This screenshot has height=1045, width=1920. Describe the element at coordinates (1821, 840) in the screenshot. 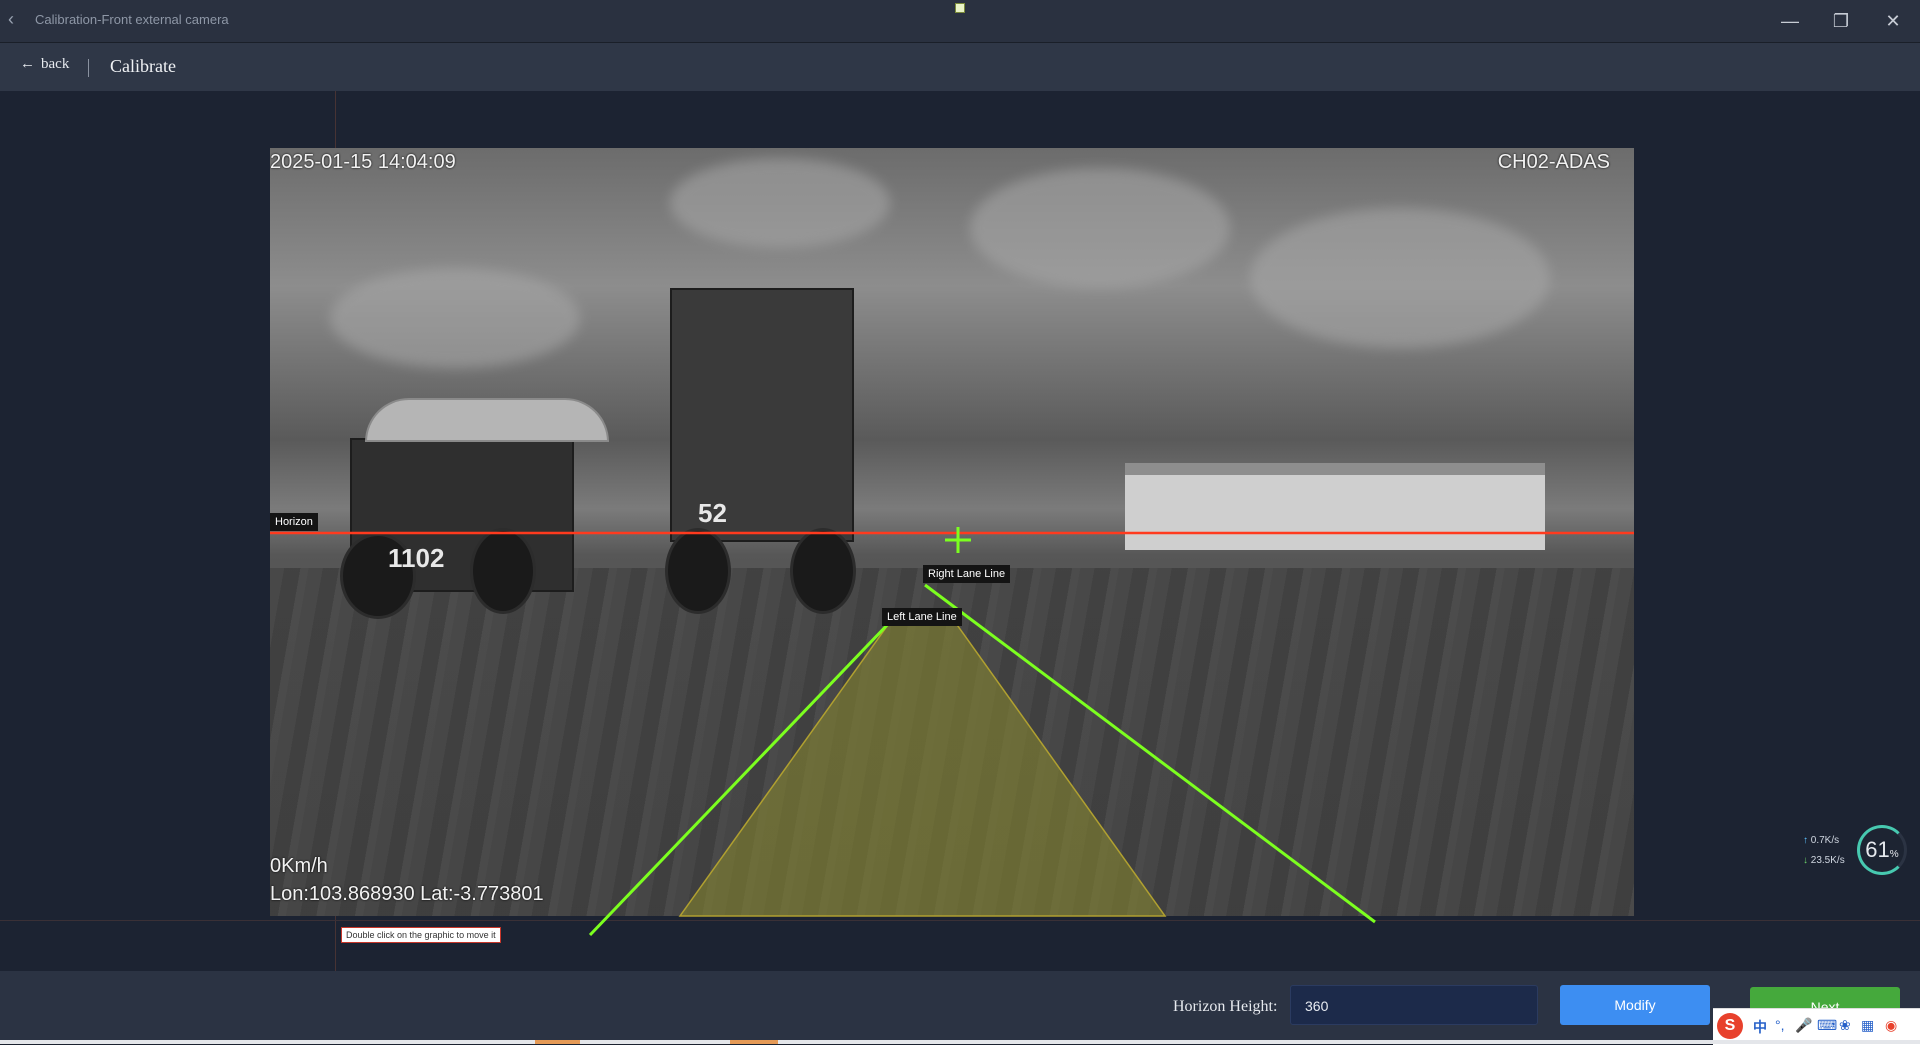

I see `upload-speed: ↑ 0.7K/s` at that location.